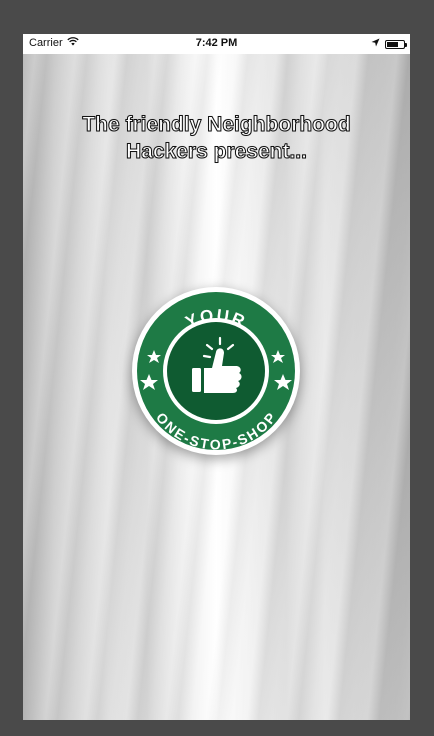 Image resolution: width=434 pixels, height=736 pixels. I want to click on status-right, so click(389, 44).